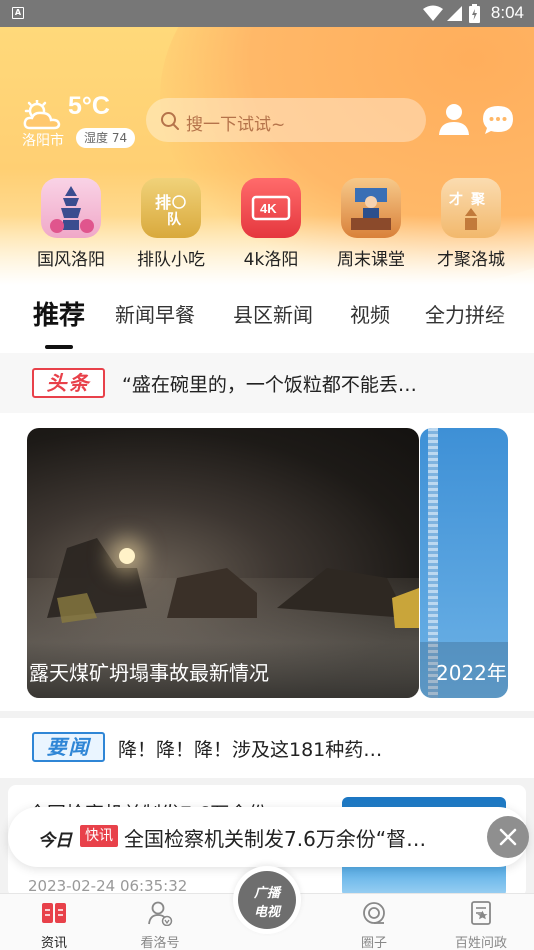 Image resolution: width=534 pixels, height=950 pixels. What do you see at coordinates (371, 208) in the screenshot?
I see `classroom-icon` at bounding box center [371, 208].